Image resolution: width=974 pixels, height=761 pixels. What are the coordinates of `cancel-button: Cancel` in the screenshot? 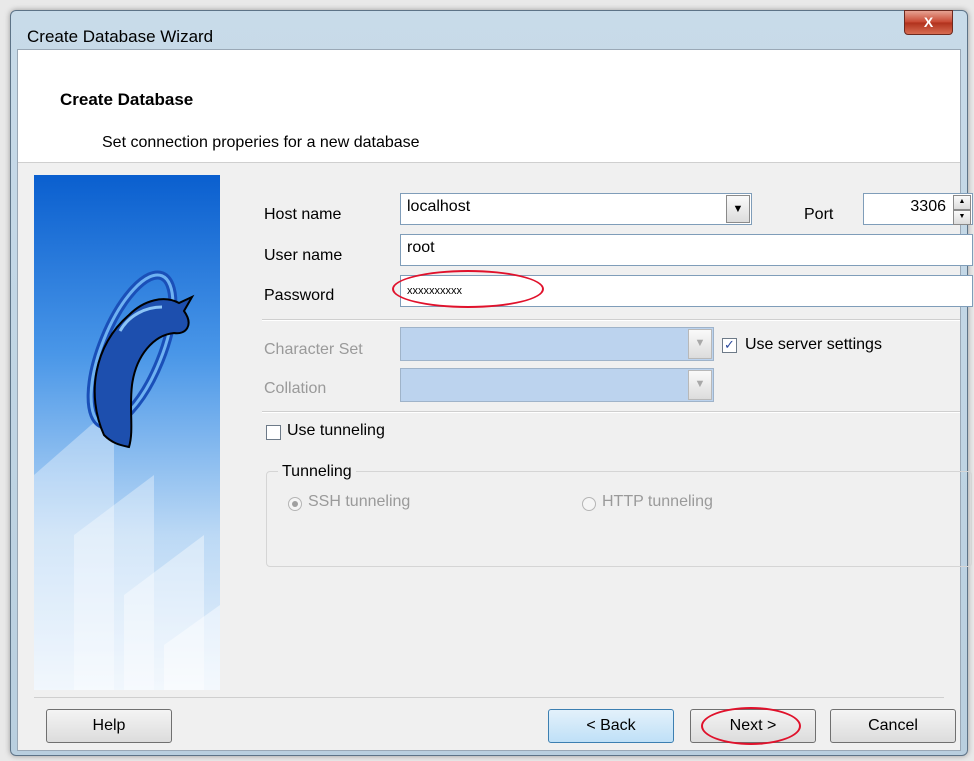 It's located at (893, 726).